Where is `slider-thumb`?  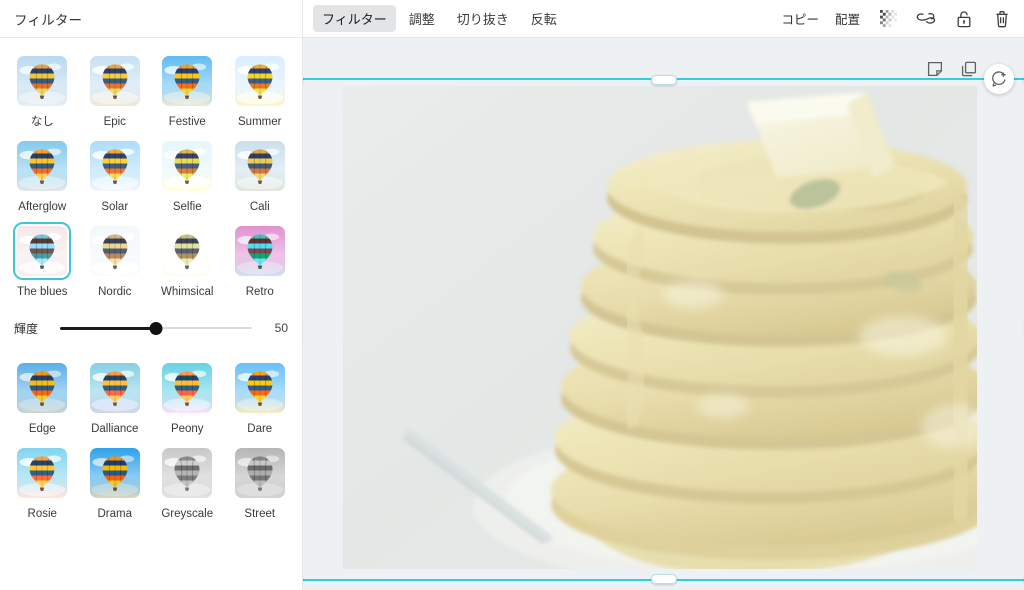 slider-thumb is located at coordinates (156, 328).